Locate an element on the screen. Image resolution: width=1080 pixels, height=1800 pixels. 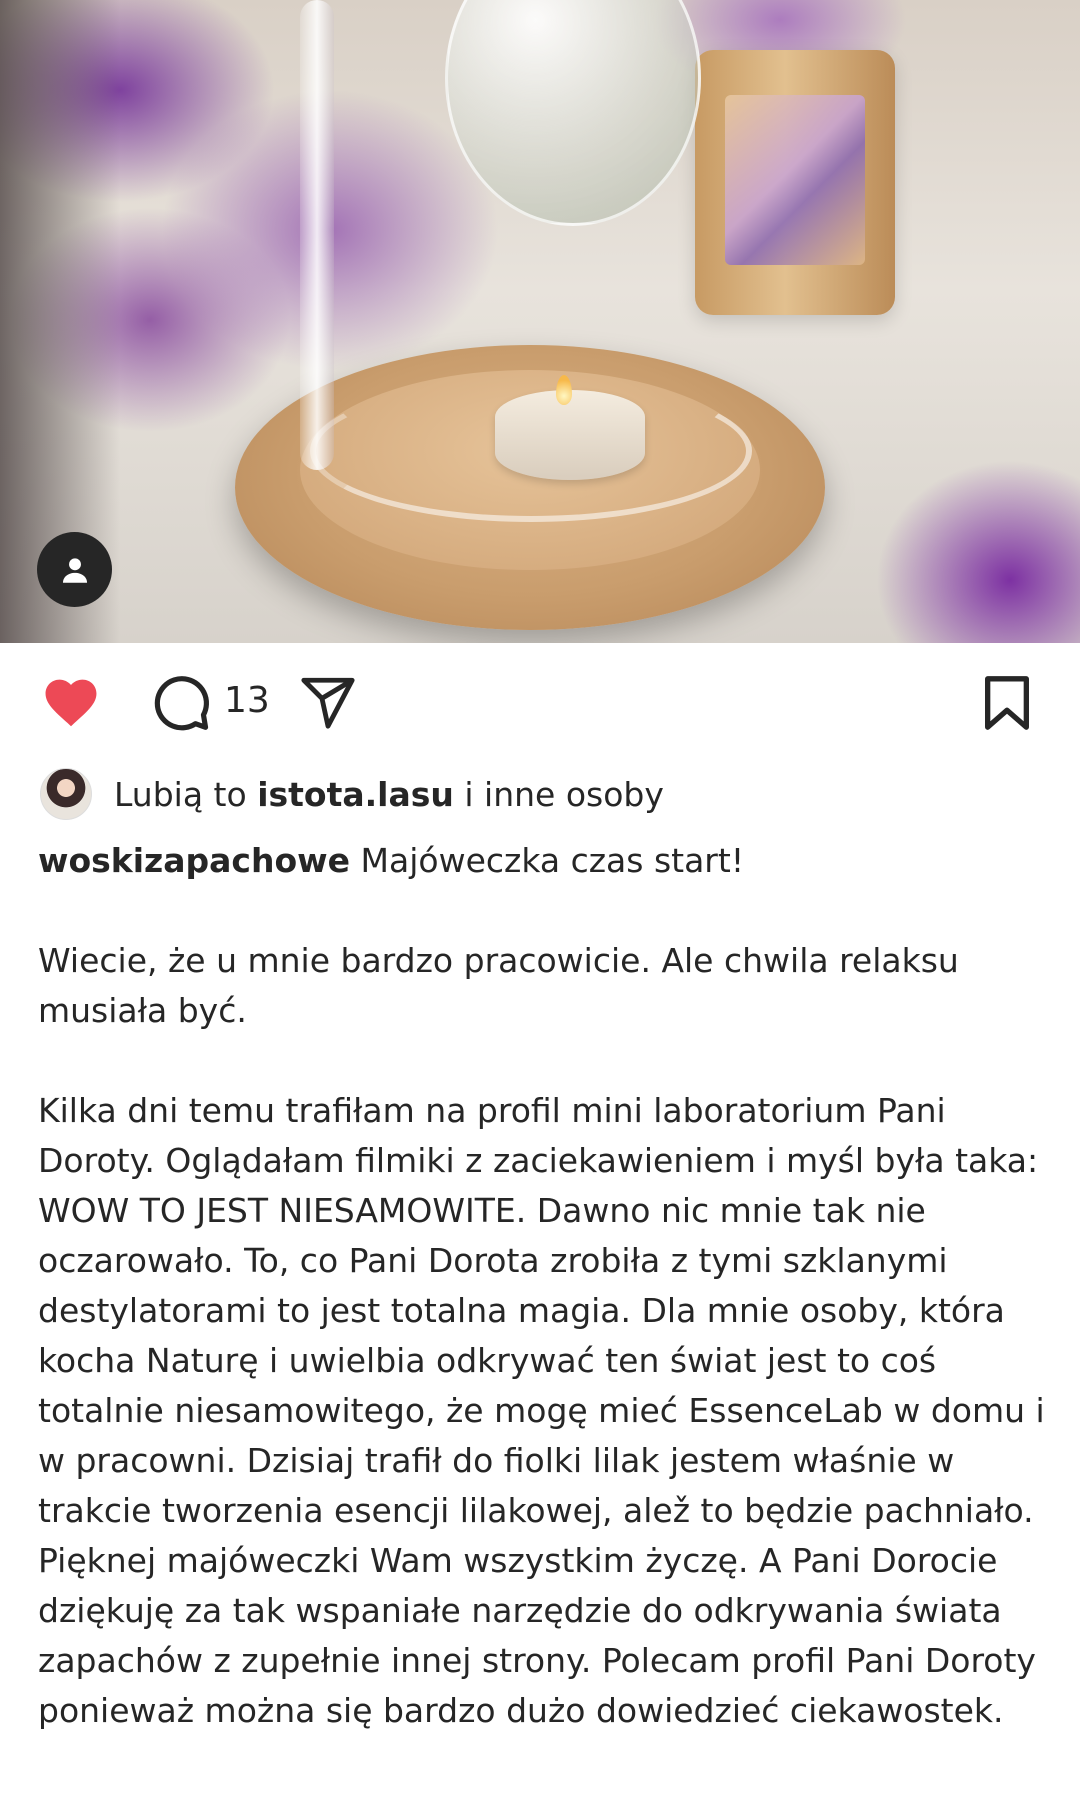
comment-icon is located at coordinates (181, 703).